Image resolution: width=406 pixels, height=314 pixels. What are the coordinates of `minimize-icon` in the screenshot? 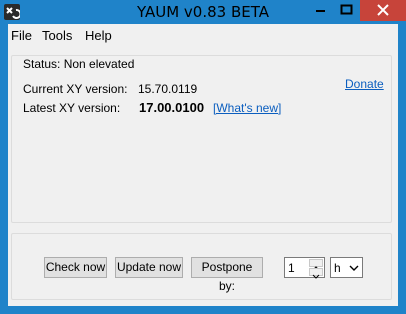 It's located at (320, 11).